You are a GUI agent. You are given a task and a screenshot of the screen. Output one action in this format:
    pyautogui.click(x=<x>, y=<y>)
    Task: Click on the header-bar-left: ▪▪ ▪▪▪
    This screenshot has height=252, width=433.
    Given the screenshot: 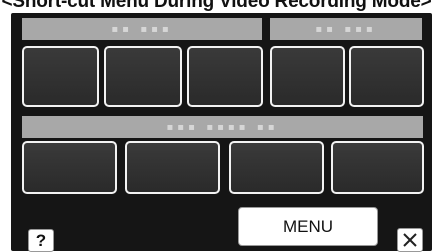 What is the action you would take?
    pyautogui.click(x=142, y=29)
    